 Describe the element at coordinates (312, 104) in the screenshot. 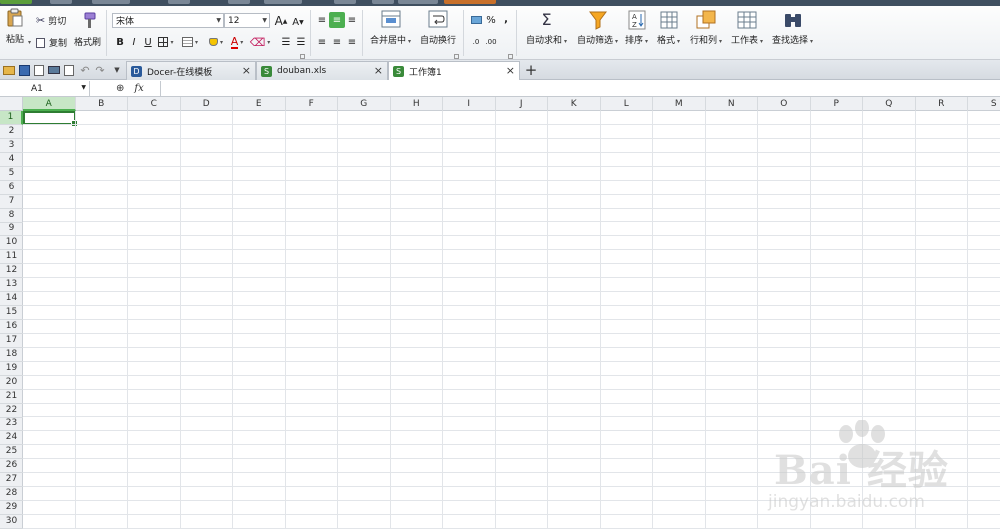

I see `column-header-f: F` at that location.